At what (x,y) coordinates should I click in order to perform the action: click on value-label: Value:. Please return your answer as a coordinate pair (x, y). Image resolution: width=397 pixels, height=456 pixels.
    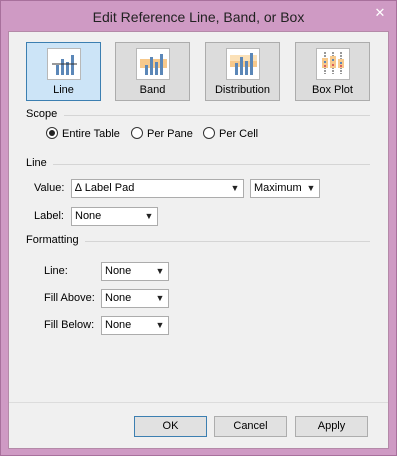
    Looking at the image, I should click on (49, 188).